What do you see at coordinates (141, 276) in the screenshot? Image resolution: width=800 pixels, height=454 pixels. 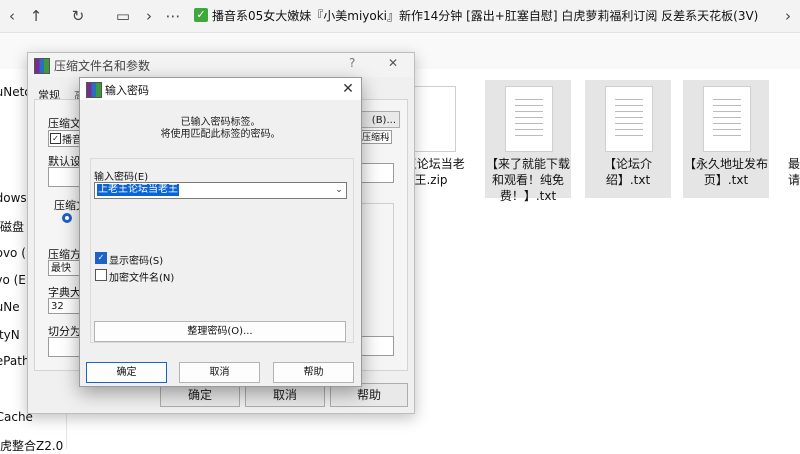 I see `encrypt-filenames-label: 加密文件名(N)` at bounding box center [141, 276].